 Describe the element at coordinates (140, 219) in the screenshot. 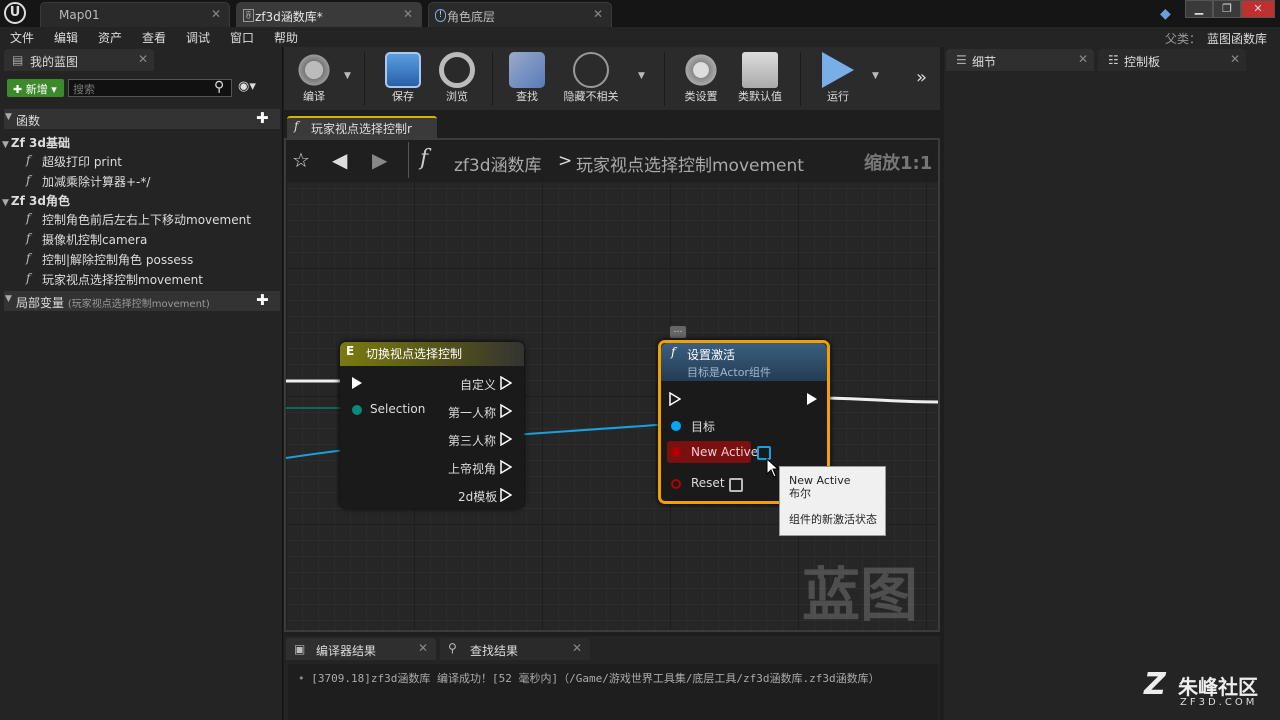

I see `function-item: f 控制角色前后左右上下移动movement` at that location.